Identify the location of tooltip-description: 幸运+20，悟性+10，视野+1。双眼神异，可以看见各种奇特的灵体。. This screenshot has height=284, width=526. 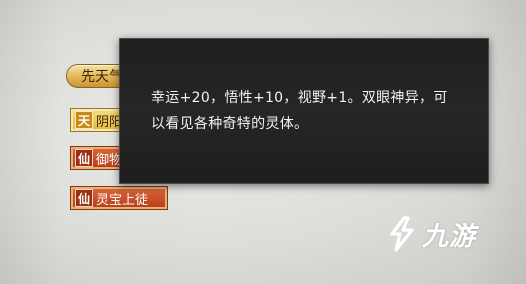
(299, 111).